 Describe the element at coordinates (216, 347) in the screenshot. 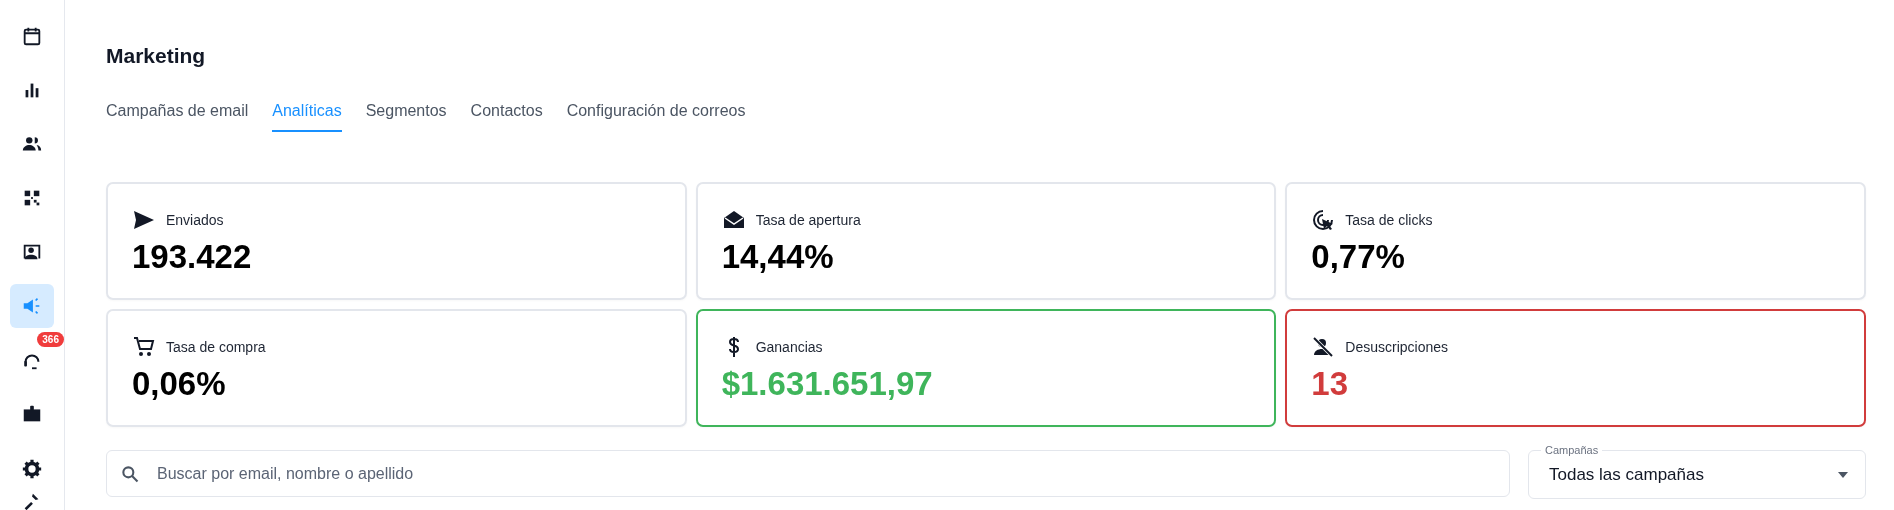

I see `stat-label: Tasa de compra` at that location.